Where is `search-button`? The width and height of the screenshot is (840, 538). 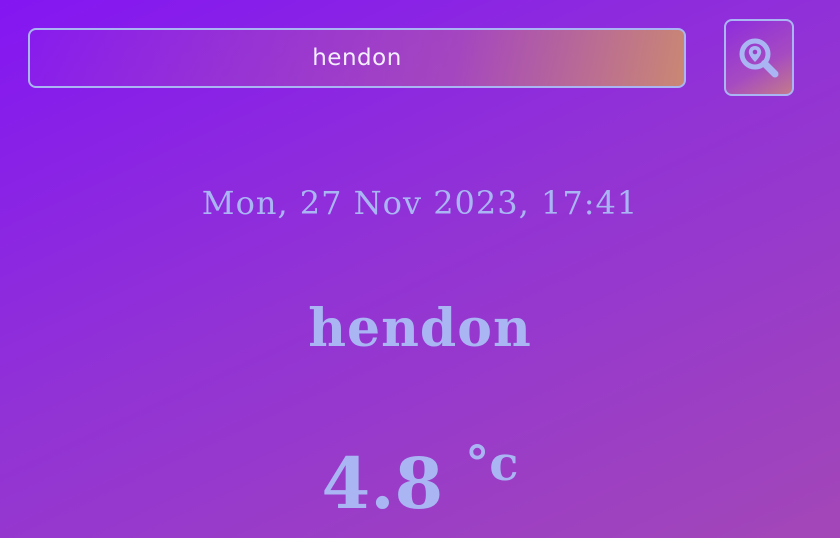 search-button is located at coordinates (759, 57).